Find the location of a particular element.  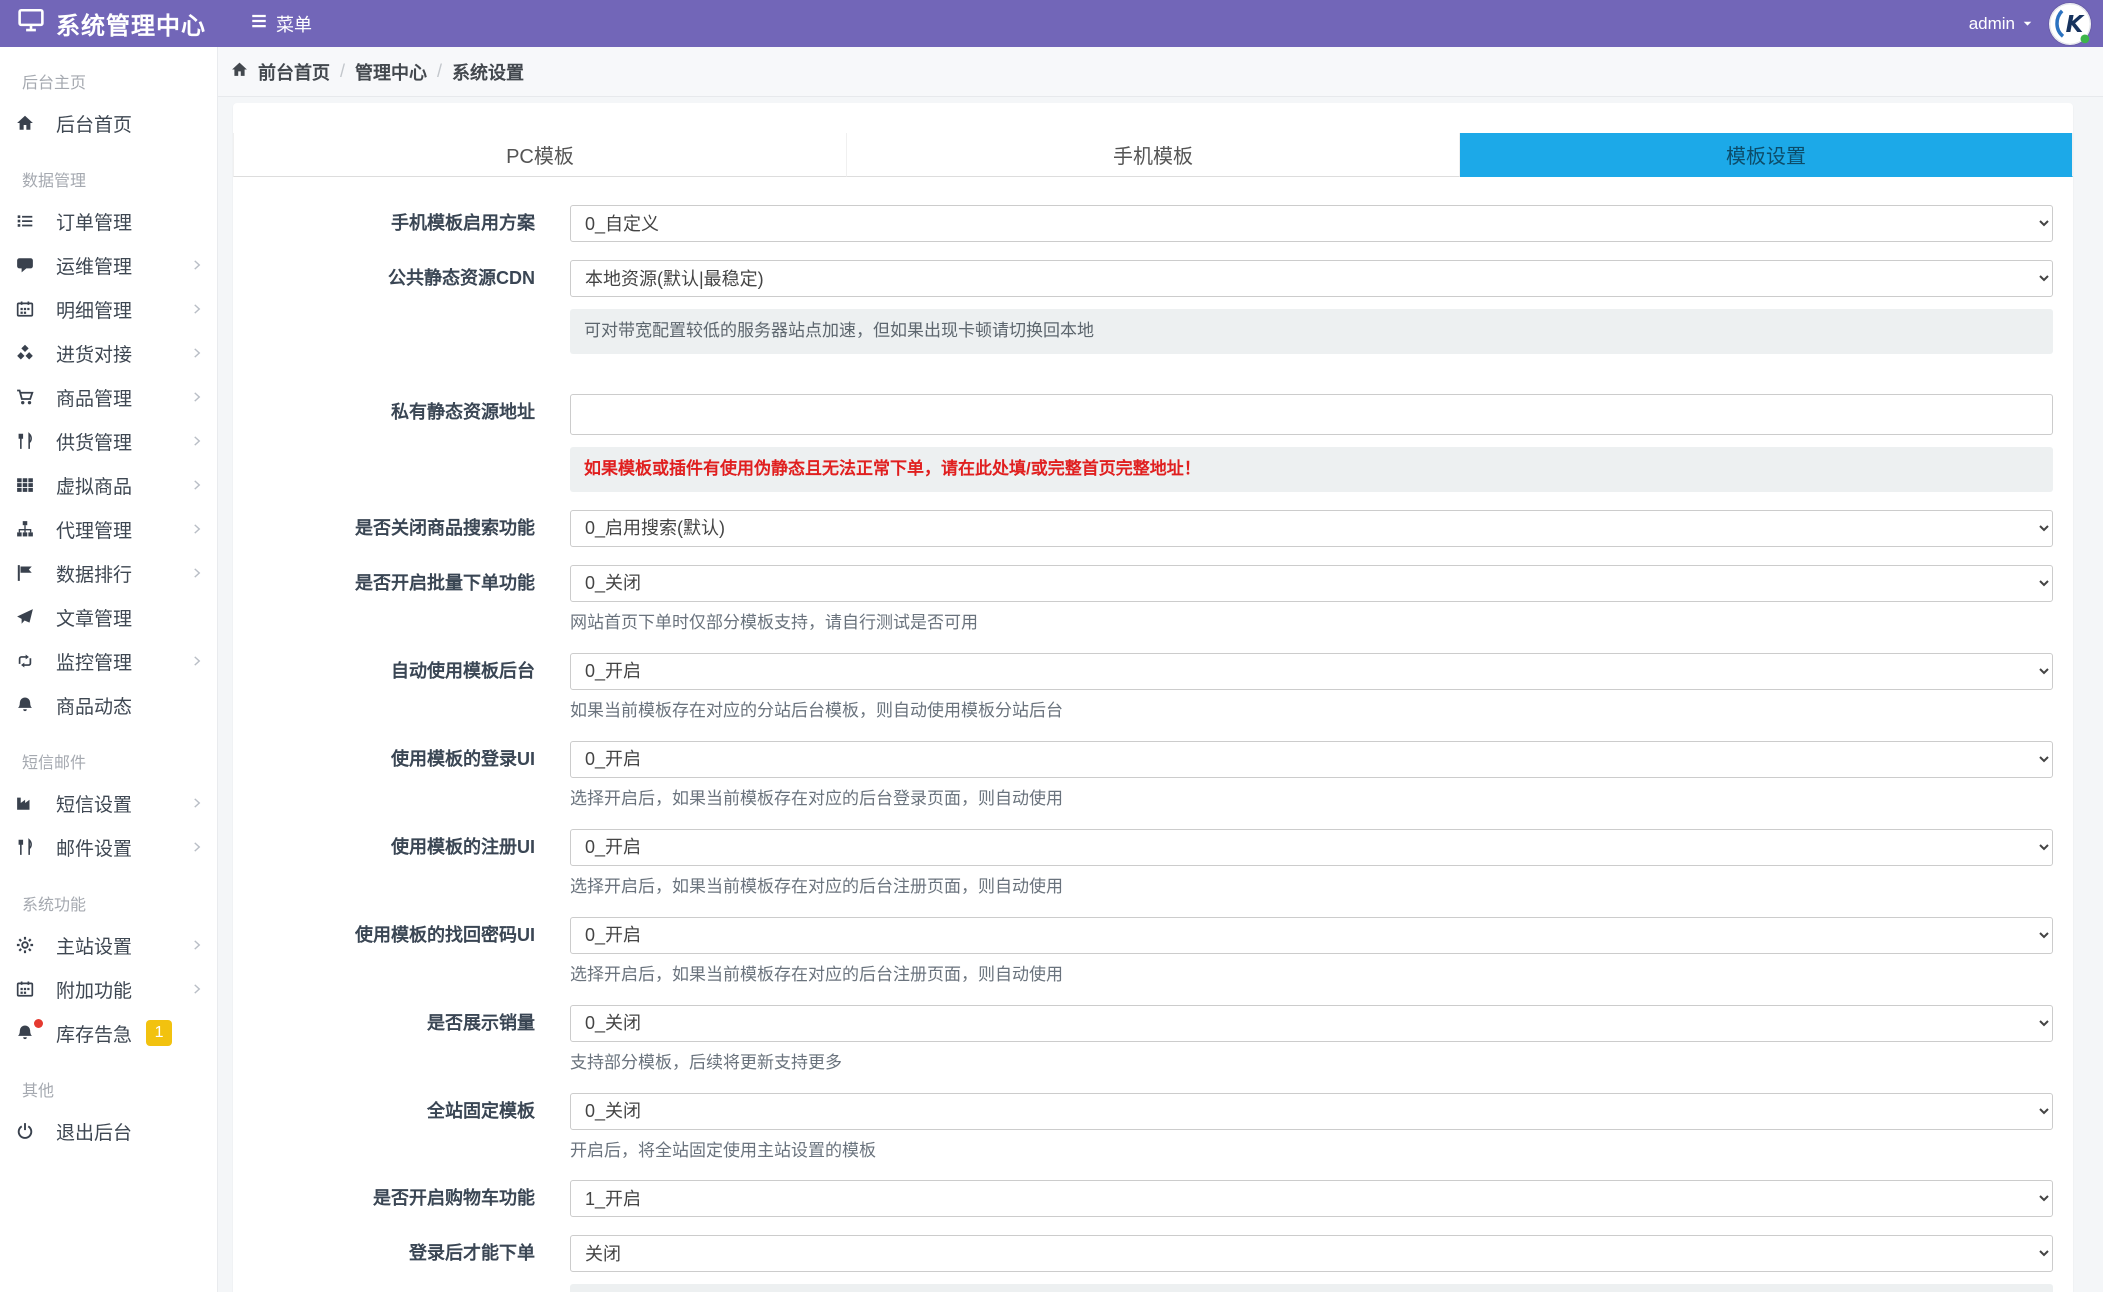

form-row-control: 0_关闭 支持部分模板，后续将更新支持更多 is located at coordinates (1311, 1039).